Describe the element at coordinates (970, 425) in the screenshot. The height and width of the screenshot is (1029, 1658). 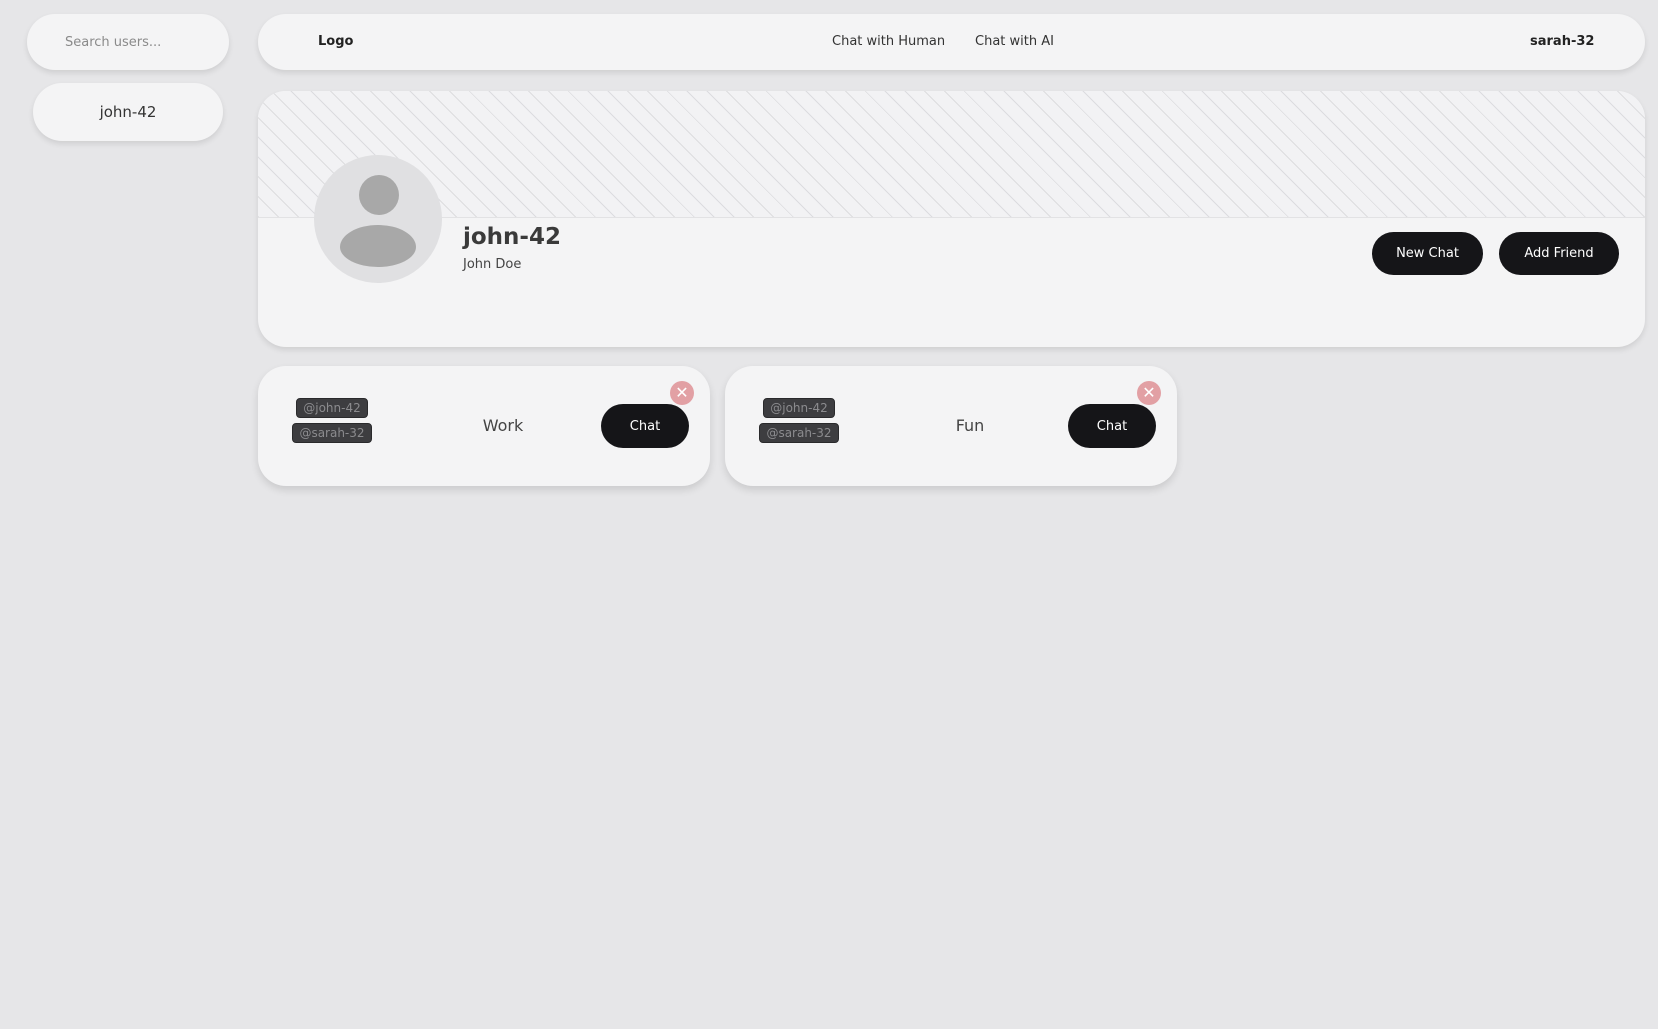
I see `chat-name: Fun` at that location.